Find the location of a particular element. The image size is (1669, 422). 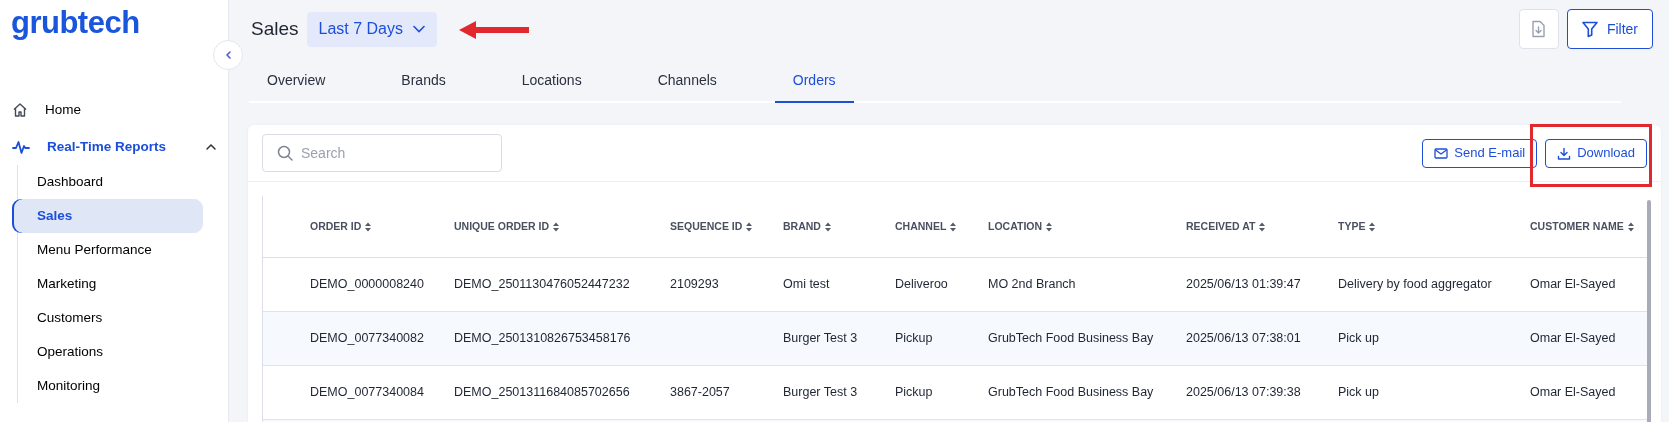

pulse-icon is located at coordinates (21, 146).